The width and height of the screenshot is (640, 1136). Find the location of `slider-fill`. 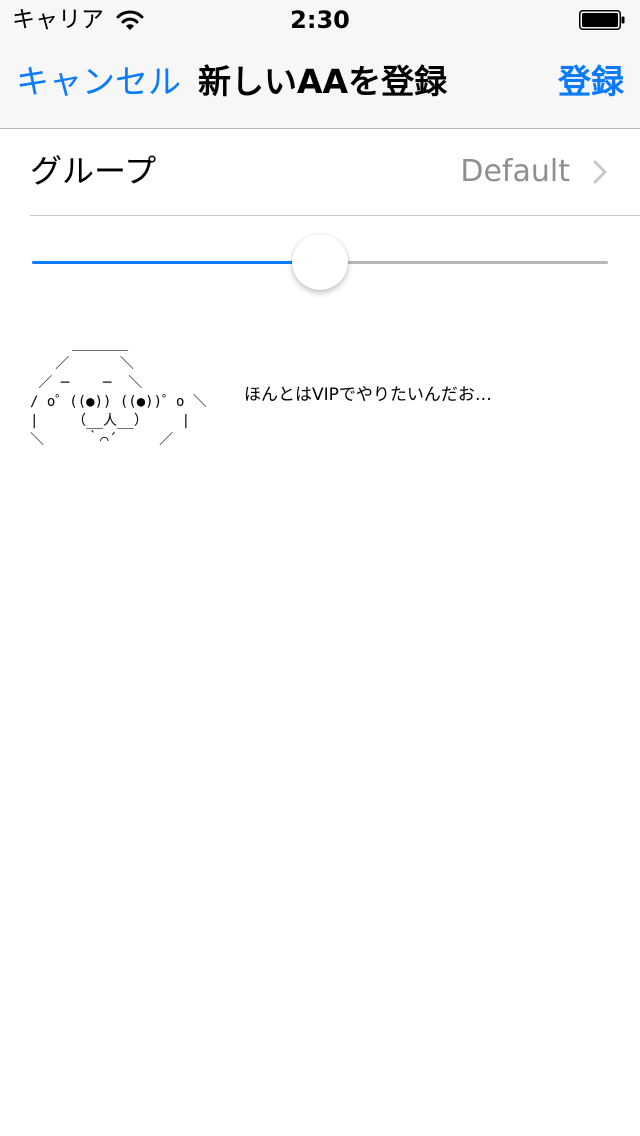

slider-fill is located at coordinates (176, 262).